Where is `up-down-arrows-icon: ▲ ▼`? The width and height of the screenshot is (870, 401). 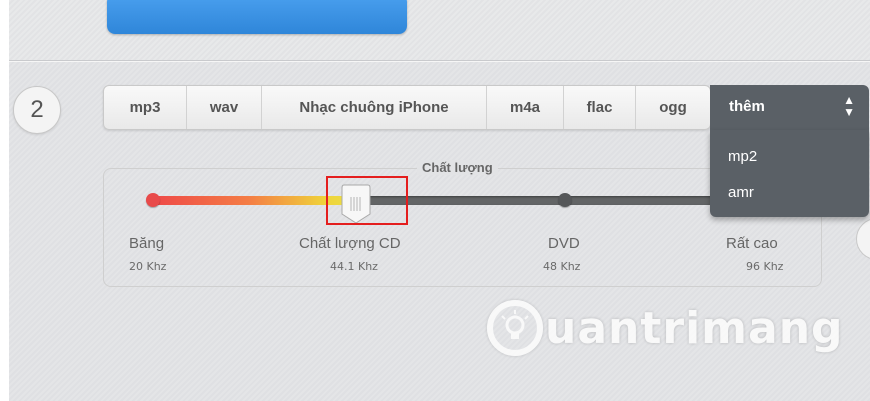
up-down-arrows-icon: ▲ ▼ is located at coordinates (849, 106).